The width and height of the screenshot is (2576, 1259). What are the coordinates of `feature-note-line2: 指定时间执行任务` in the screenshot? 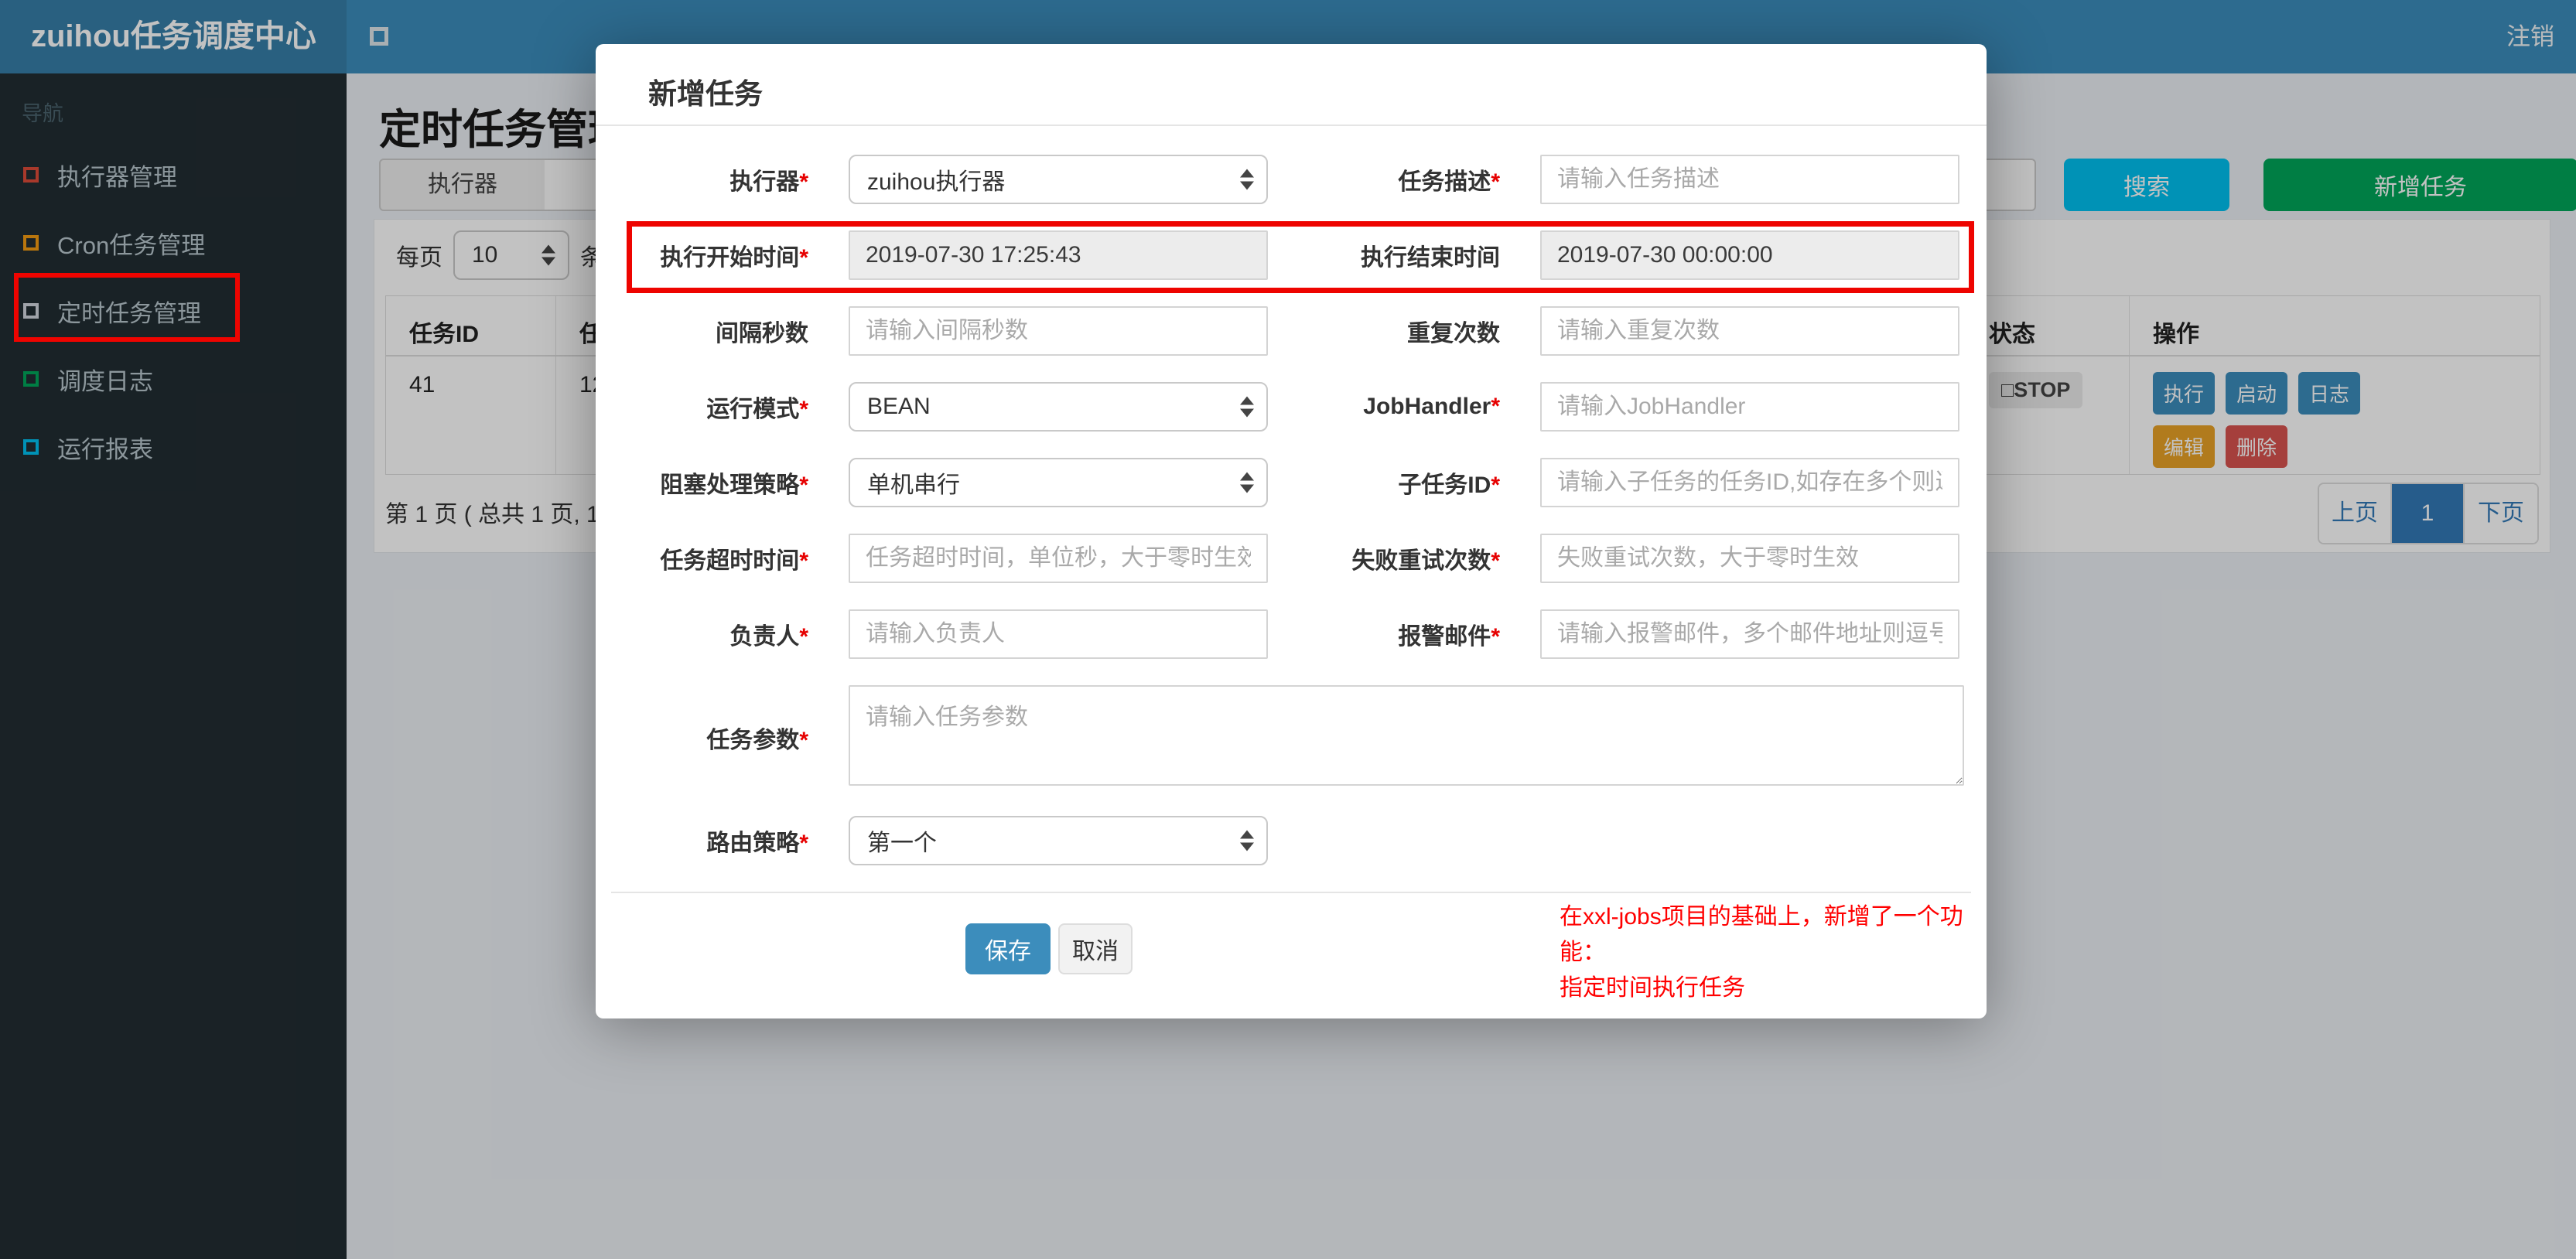 It's located at (1653, 988).